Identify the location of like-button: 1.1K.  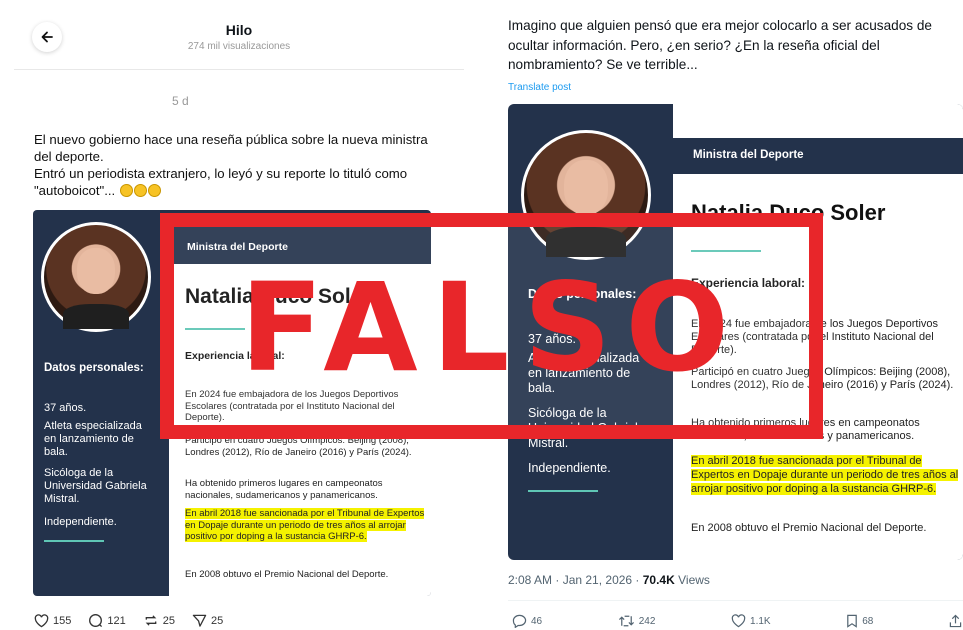
(751, 621).